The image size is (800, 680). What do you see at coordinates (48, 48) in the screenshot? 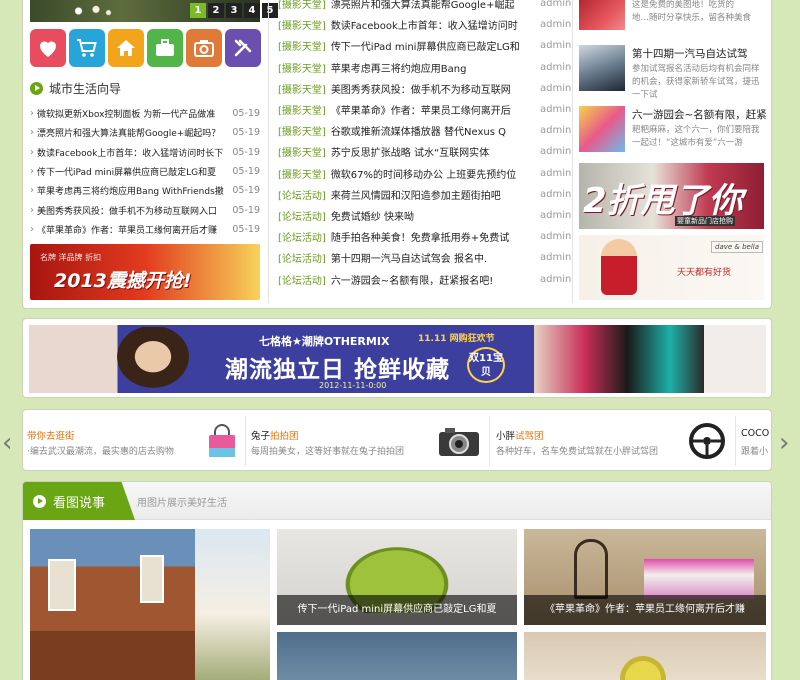
I see `heart-icon` at bounding box center [48, 48].